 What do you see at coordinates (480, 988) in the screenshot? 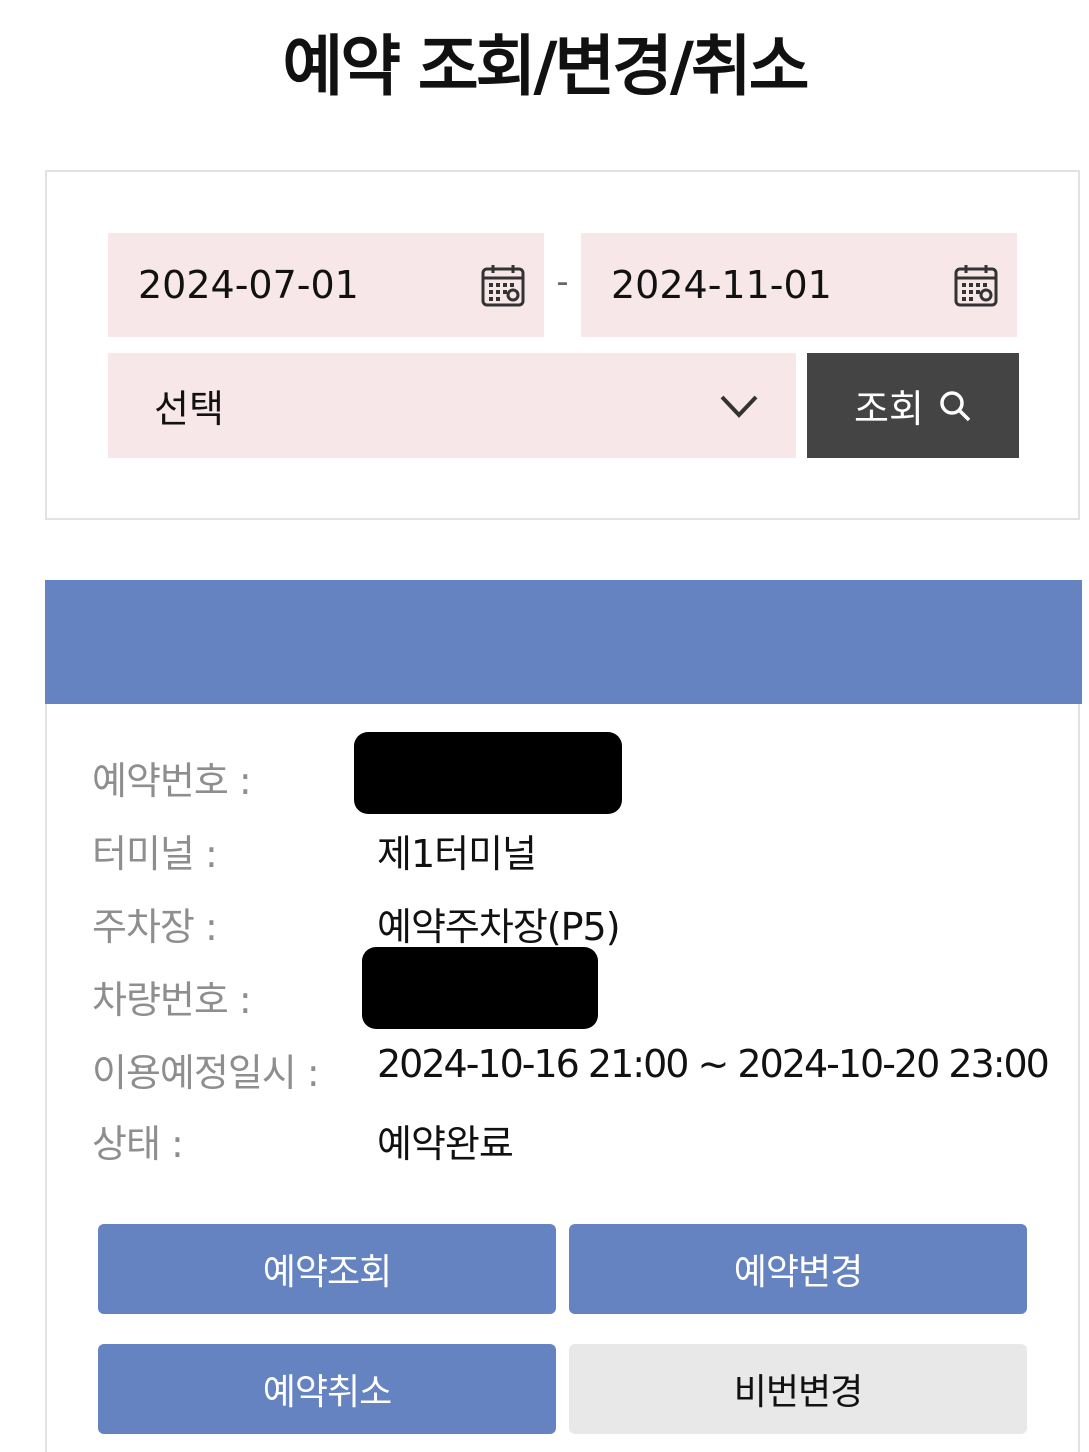
I see `redacted-vehicle-number` at bounding box center [480, 988].